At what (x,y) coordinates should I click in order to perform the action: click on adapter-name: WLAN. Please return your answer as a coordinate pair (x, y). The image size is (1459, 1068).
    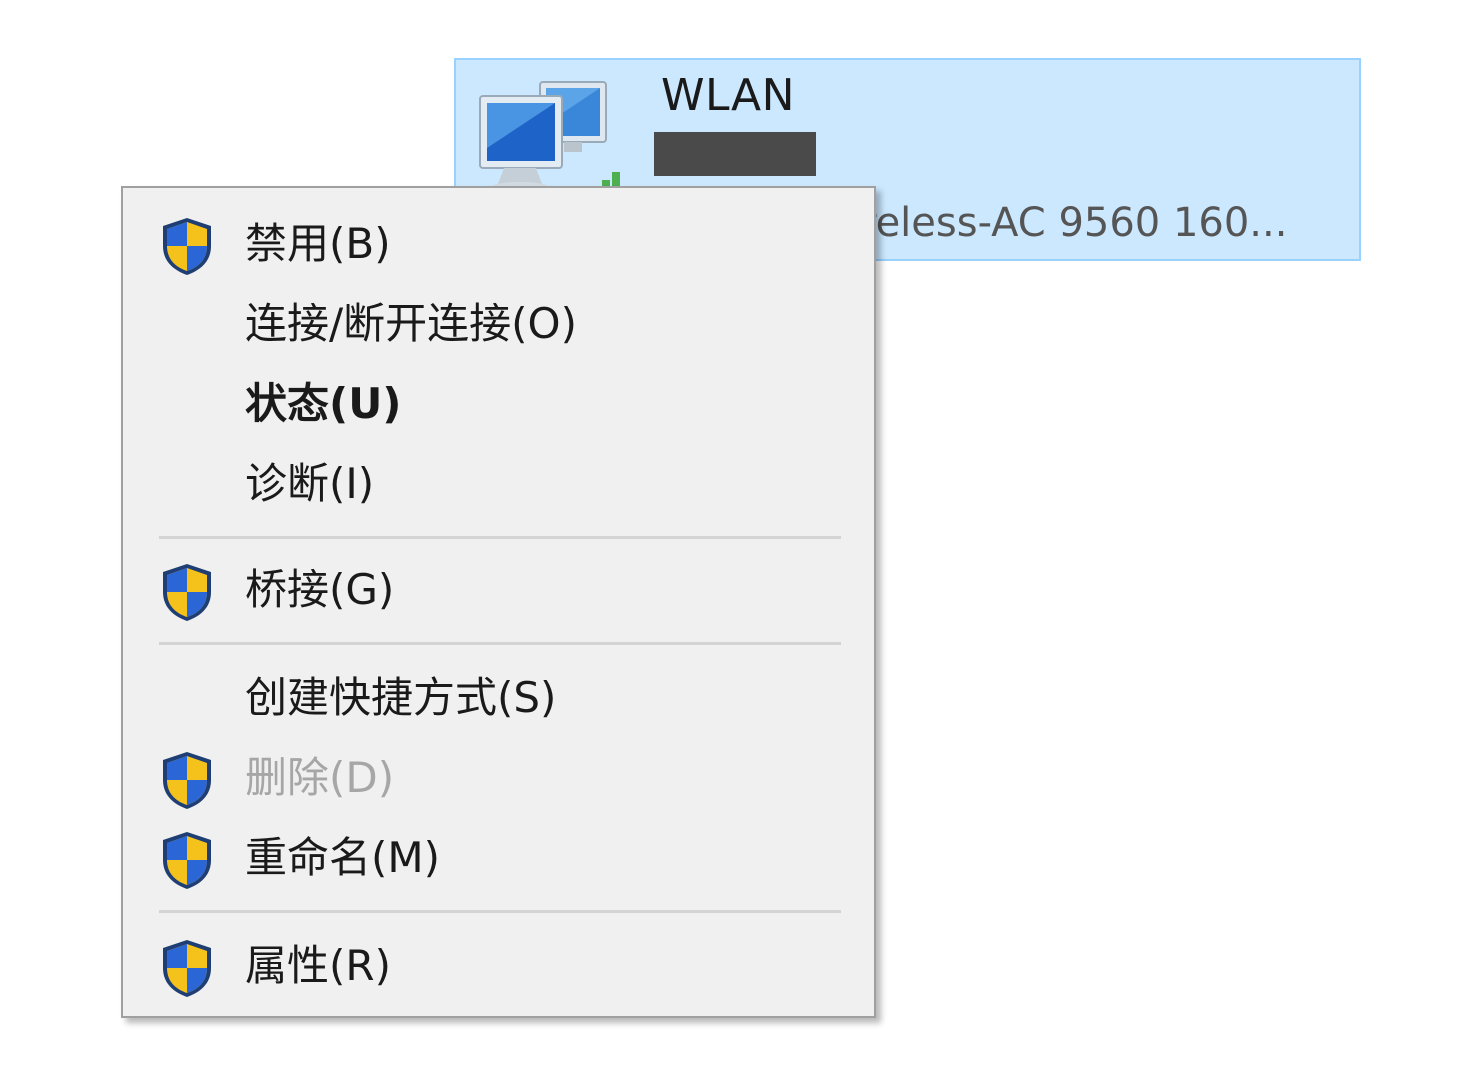
    Looking at the image, I should click on (728, 95).